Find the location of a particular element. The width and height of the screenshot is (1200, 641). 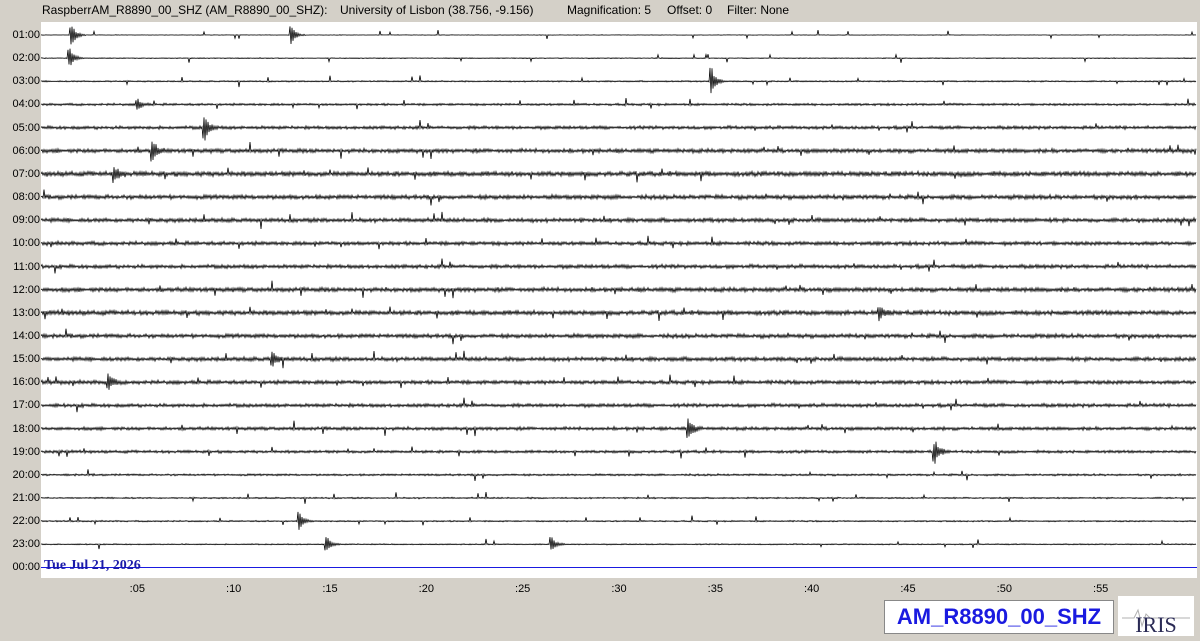

x-tick-label: :55 is located at coordinates (1101, 589).